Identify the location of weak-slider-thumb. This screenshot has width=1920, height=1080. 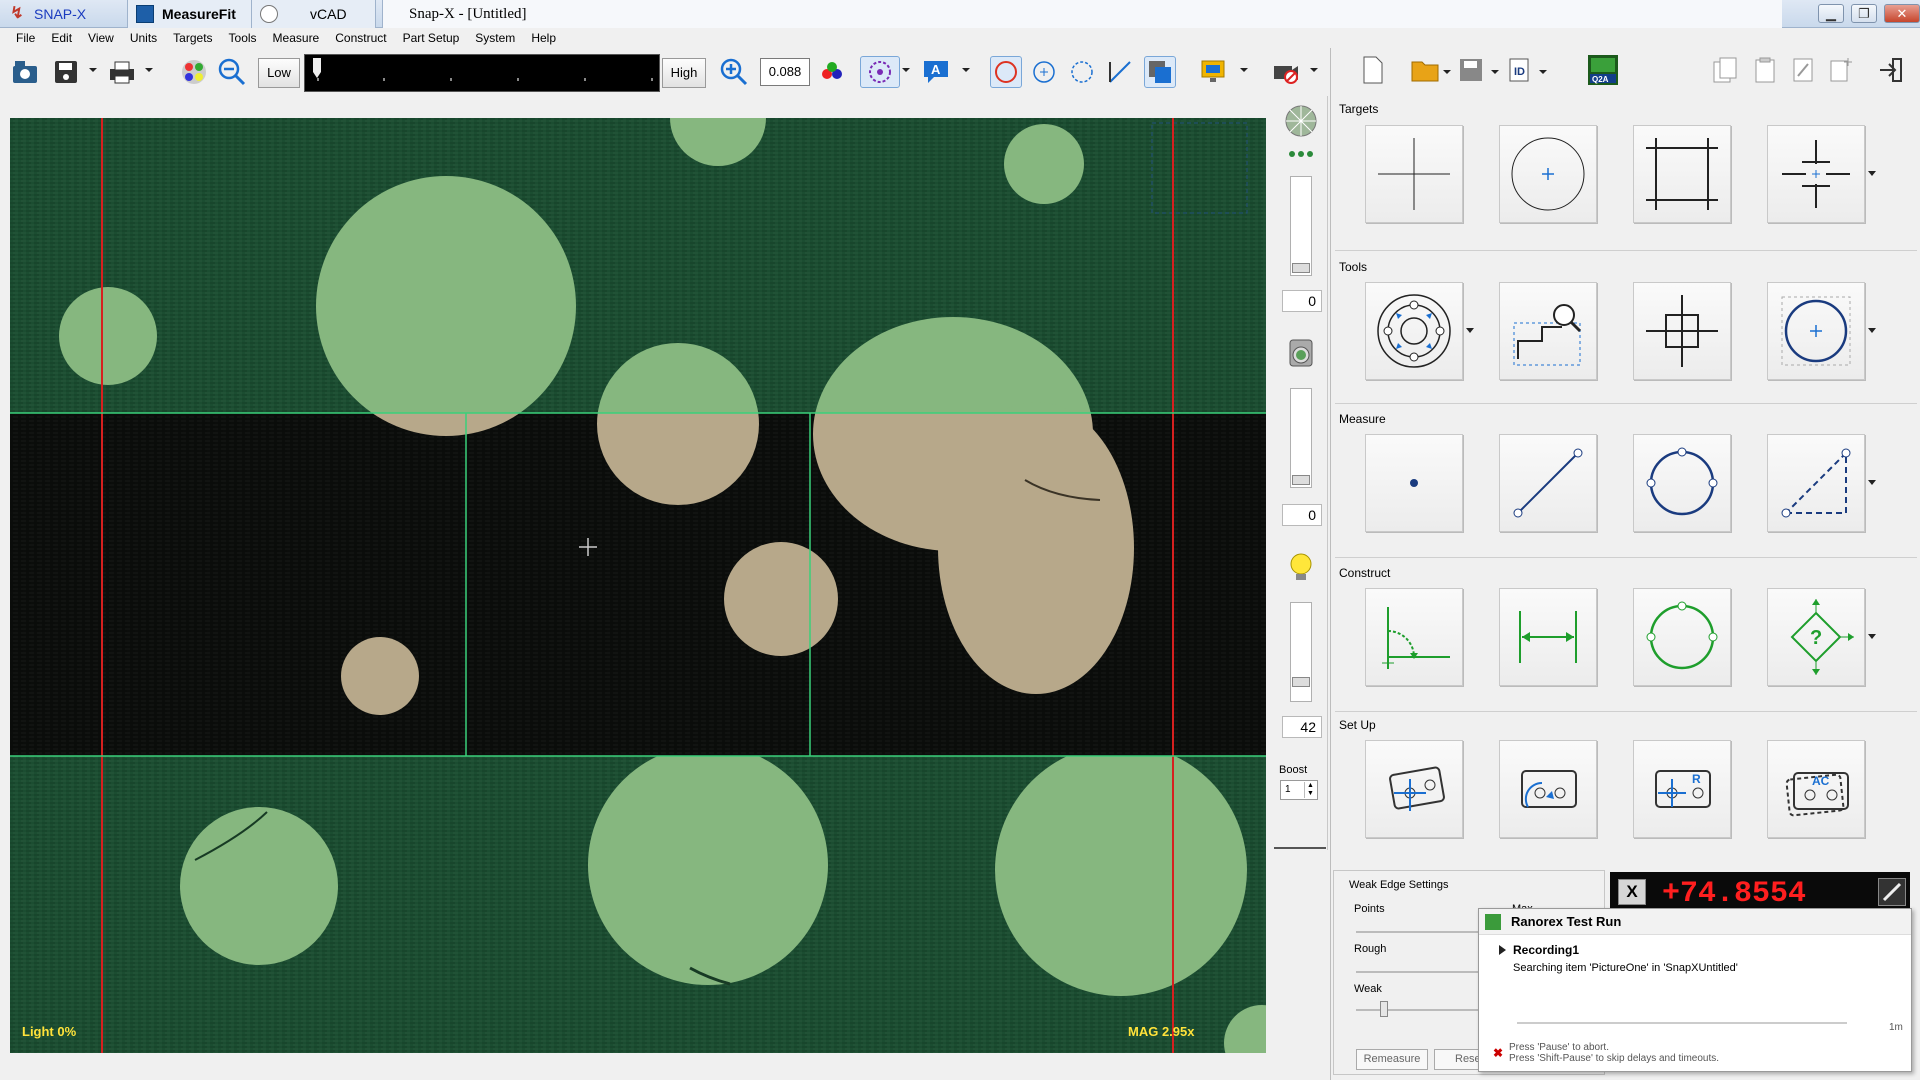
(1384, 1009).